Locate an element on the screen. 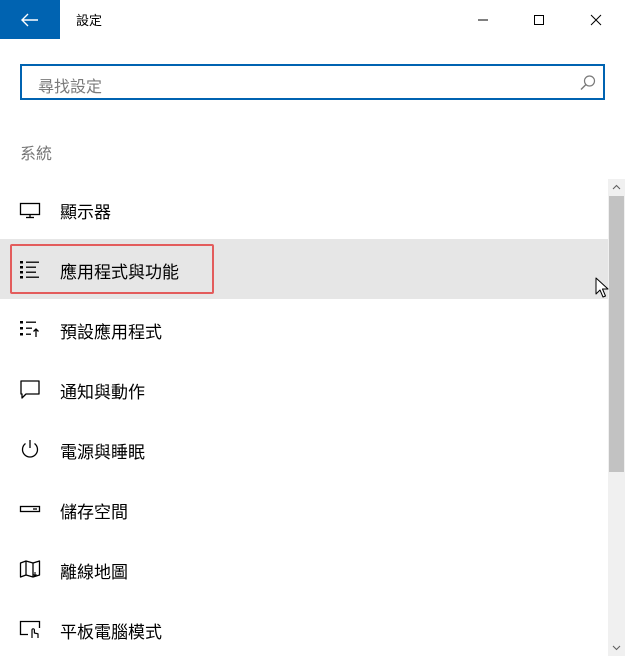 This screenshot has height=659, width=625. nav-item-offline-maps: 離線地圖 is located at coordinates (304, 569).